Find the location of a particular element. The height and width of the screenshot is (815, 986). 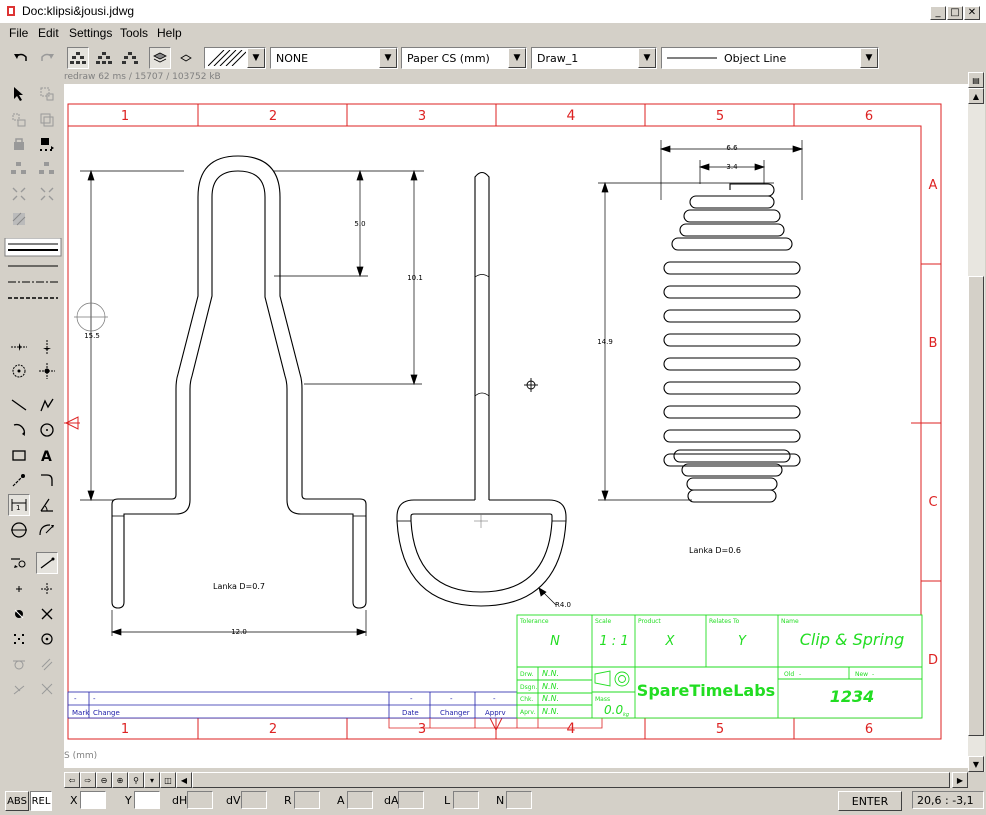

scroll-down-icon: ▼ is located at coordinates (976, 764).